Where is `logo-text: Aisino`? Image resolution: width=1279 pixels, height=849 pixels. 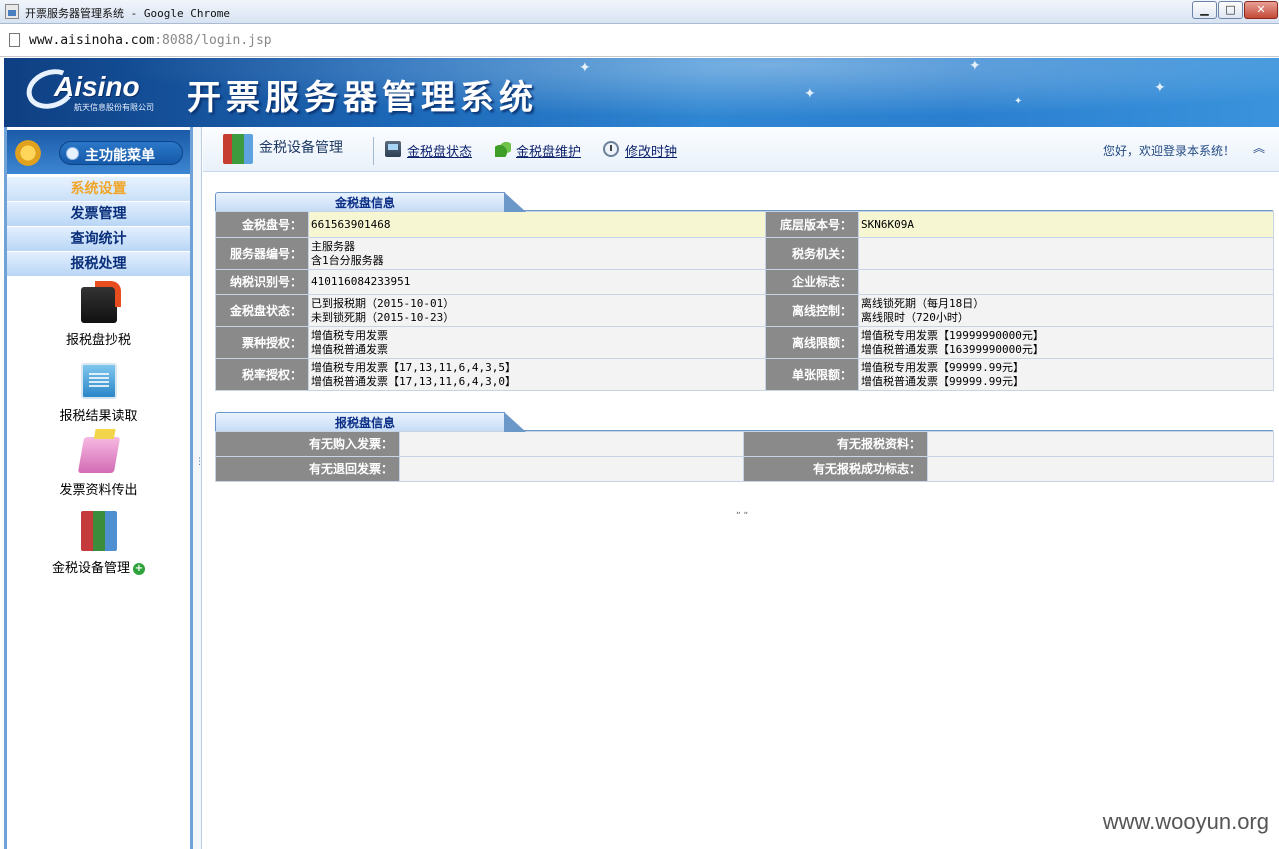
logo-text: Aisino is located at coordinates (97, 86).